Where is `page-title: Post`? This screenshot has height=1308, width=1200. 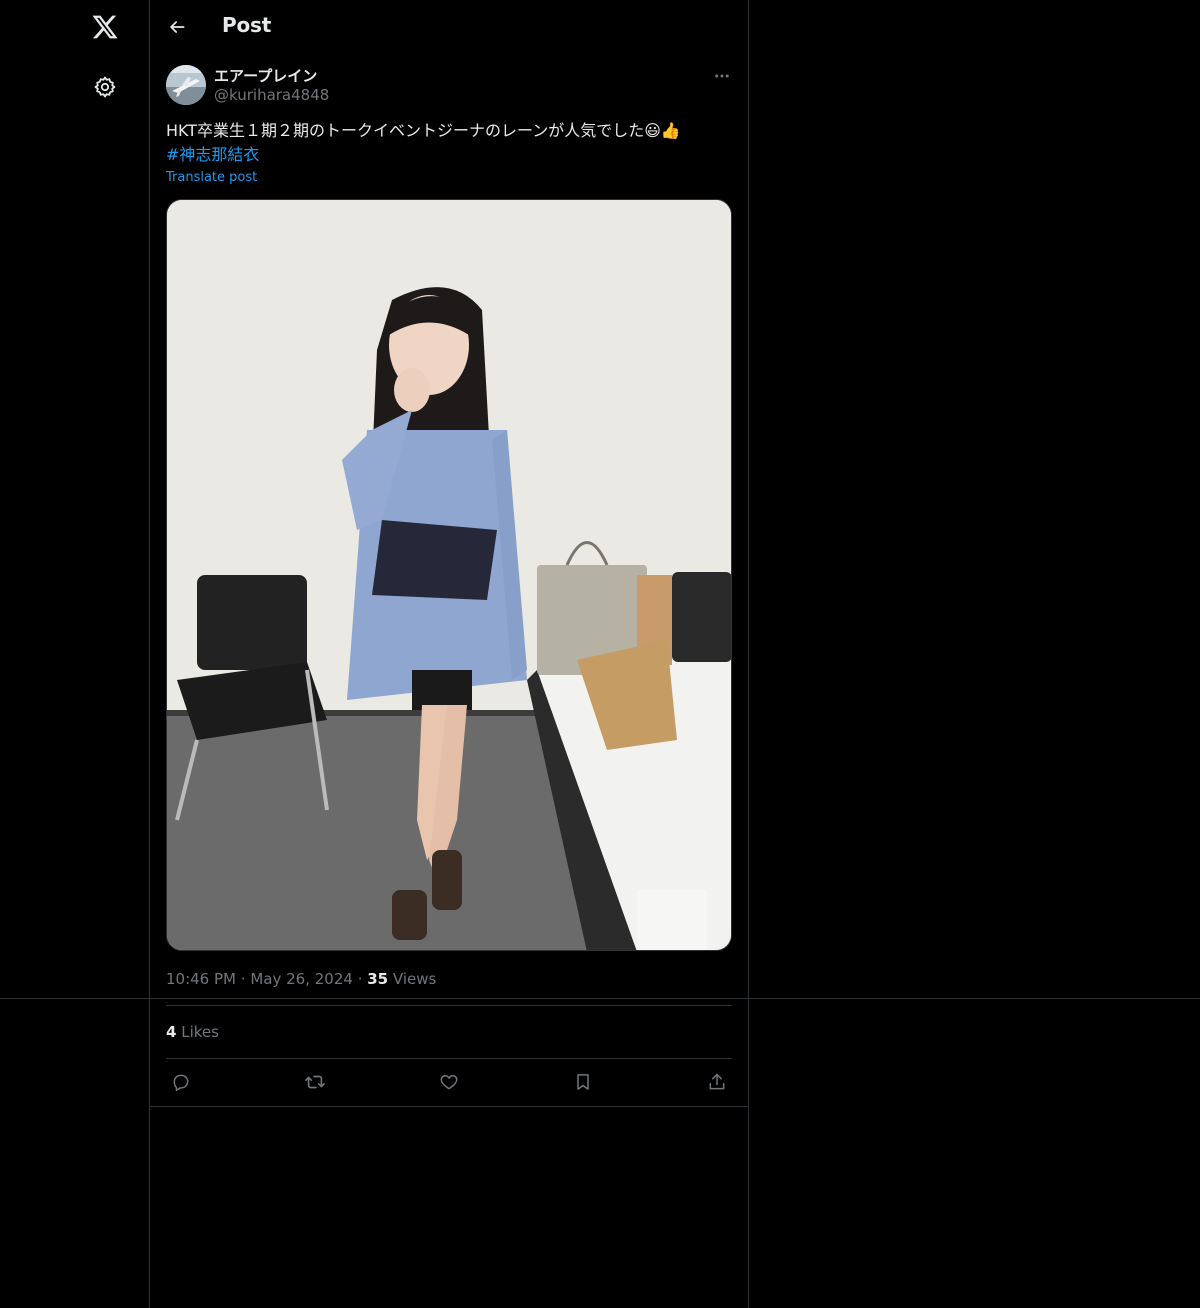
page-title: Post is located at coordinates (247, 25).